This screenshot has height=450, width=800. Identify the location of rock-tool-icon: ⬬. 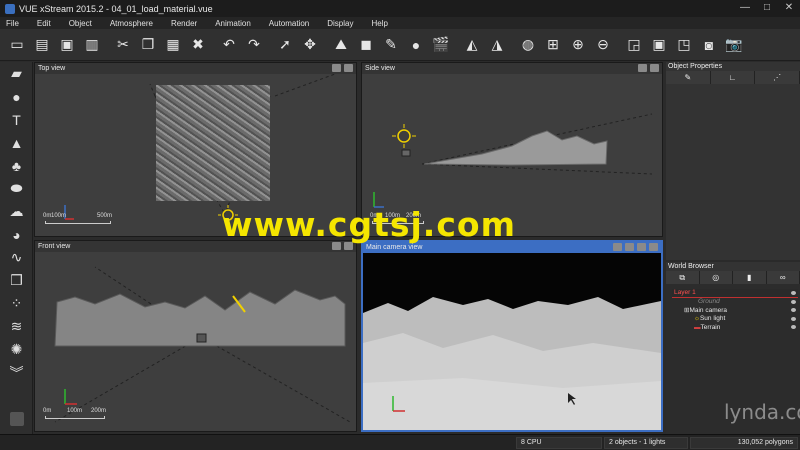
(16, 188).